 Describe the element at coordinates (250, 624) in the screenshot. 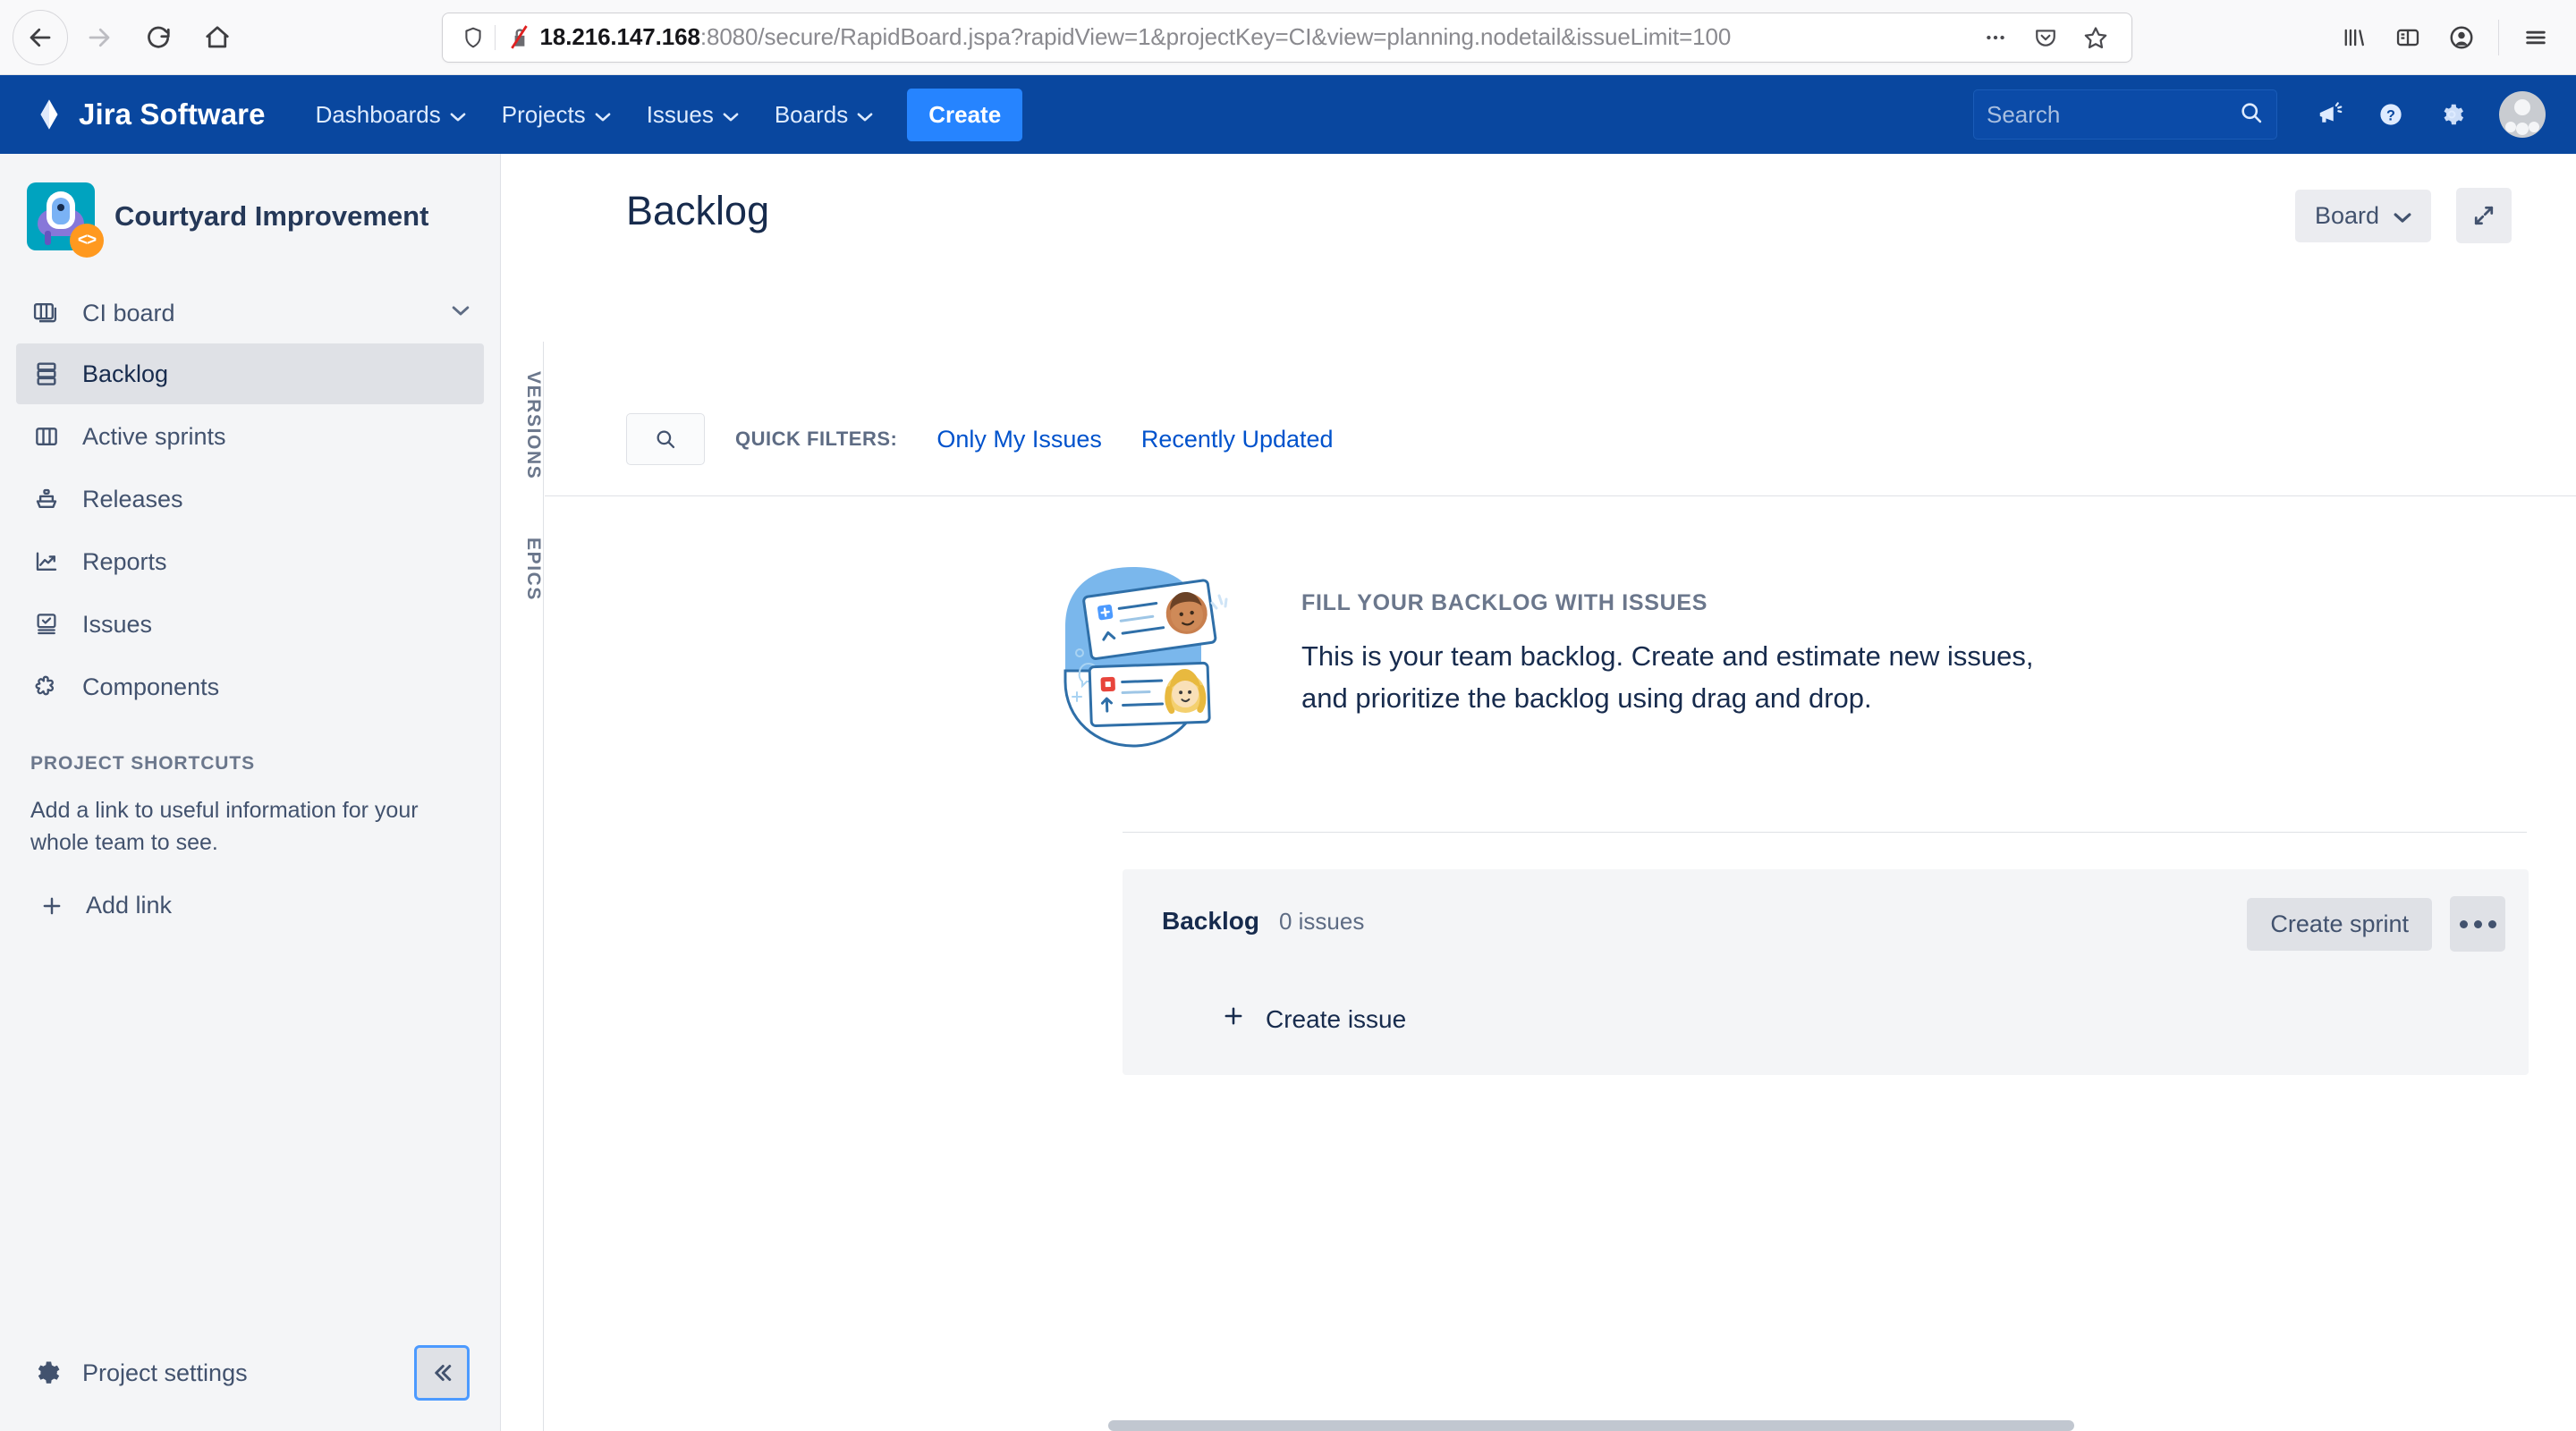

I see `sidebar-item-issues: Issues` at that location.